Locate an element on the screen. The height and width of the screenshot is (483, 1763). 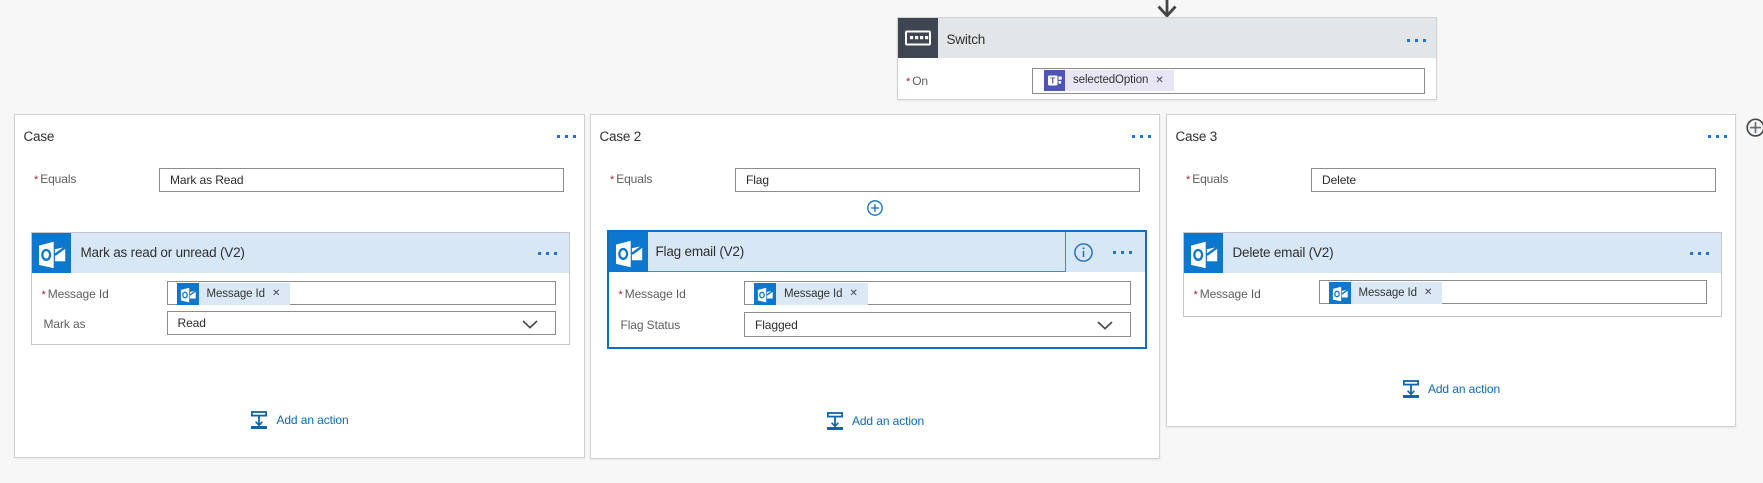
svg-text: T is located at coordinates (1053, 80).